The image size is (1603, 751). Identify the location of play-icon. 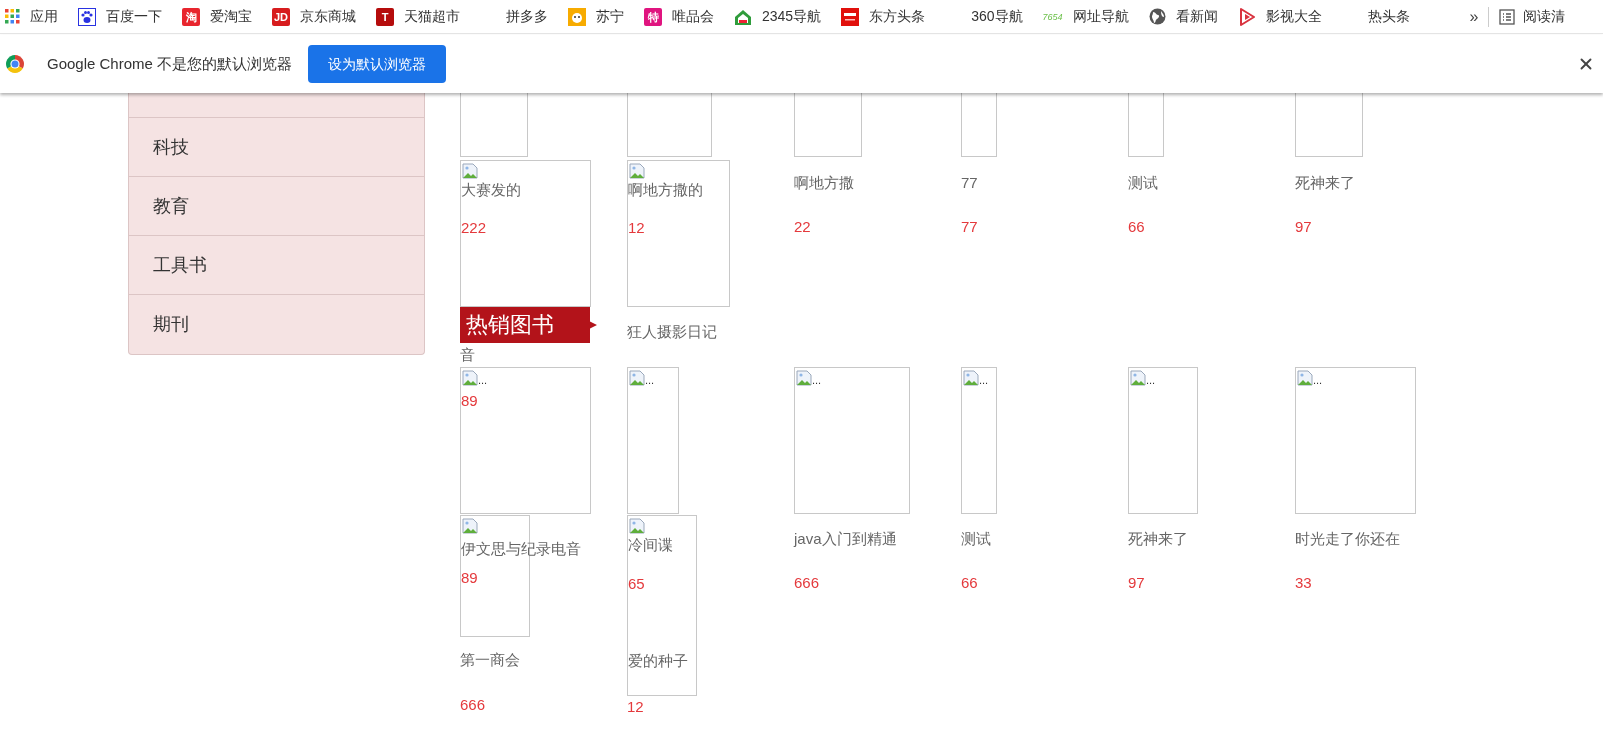
(1246, 16).